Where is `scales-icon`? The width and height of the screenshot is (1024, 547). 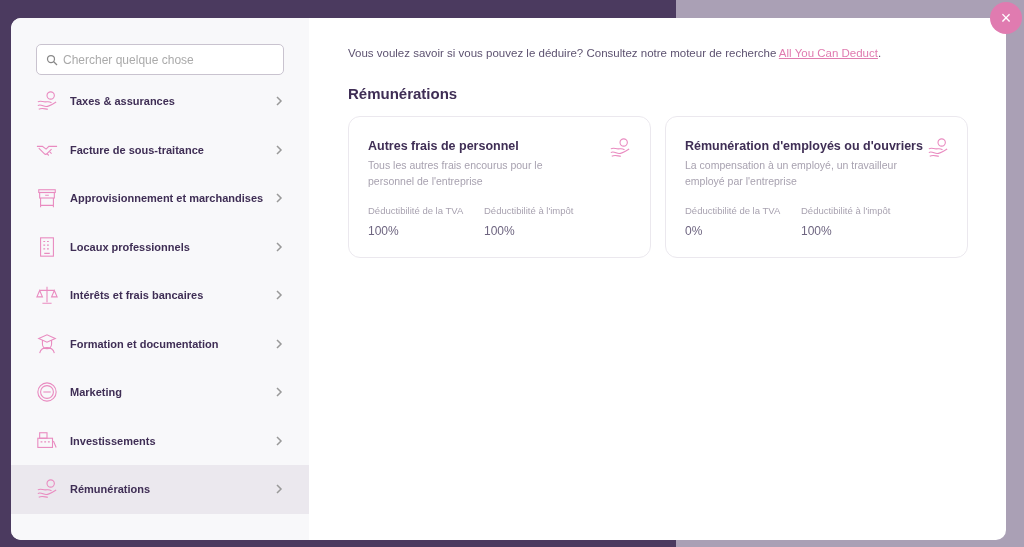
scales-icon is located at coordinates (47, 295).